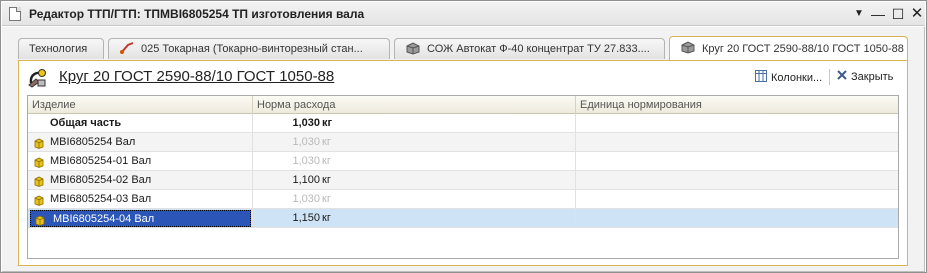  I want to click on minimize-button: —, so click(878, 14).